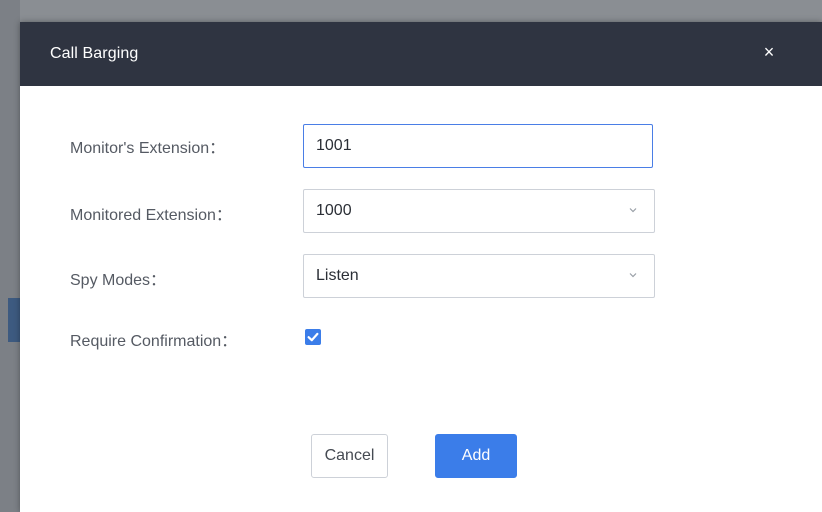  Describe the element at coordinates (148, 148) in the screenshot. I see `monitor-extension-label: Monitor's Extension：` at that location.